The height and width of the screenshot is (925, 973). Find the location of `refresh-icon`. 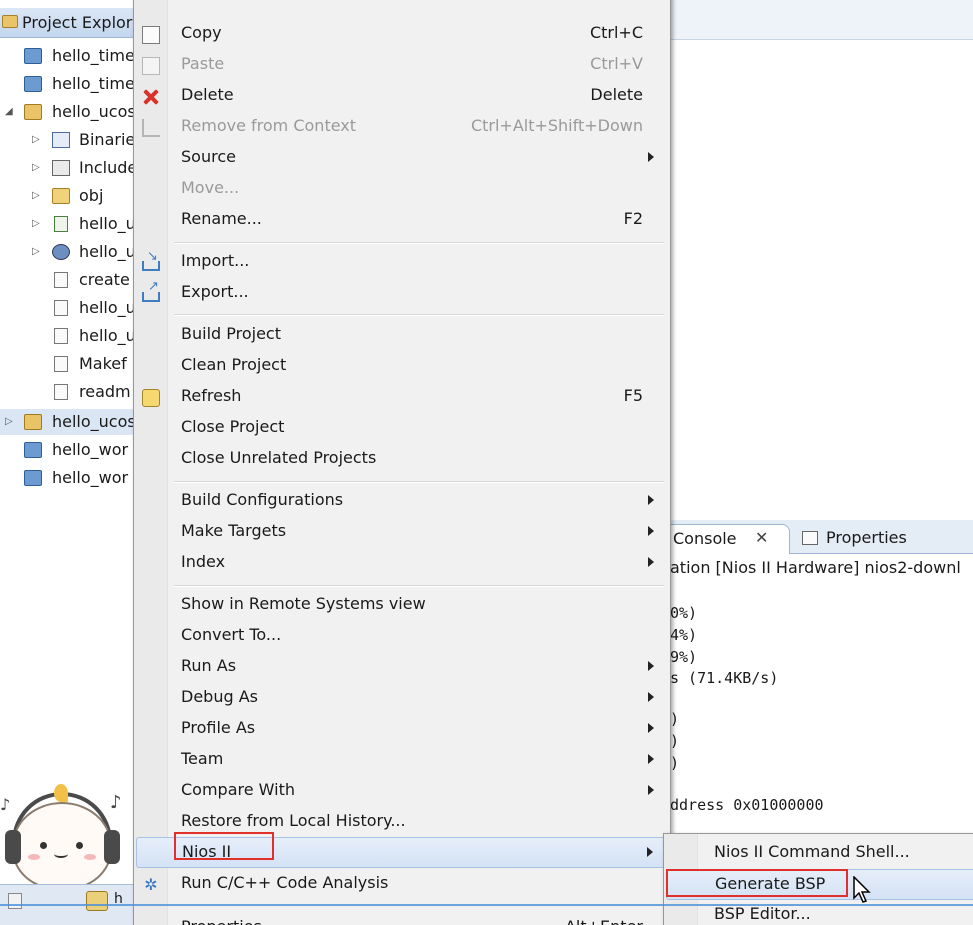

refresh-icon is located at coordinates (151, 398).